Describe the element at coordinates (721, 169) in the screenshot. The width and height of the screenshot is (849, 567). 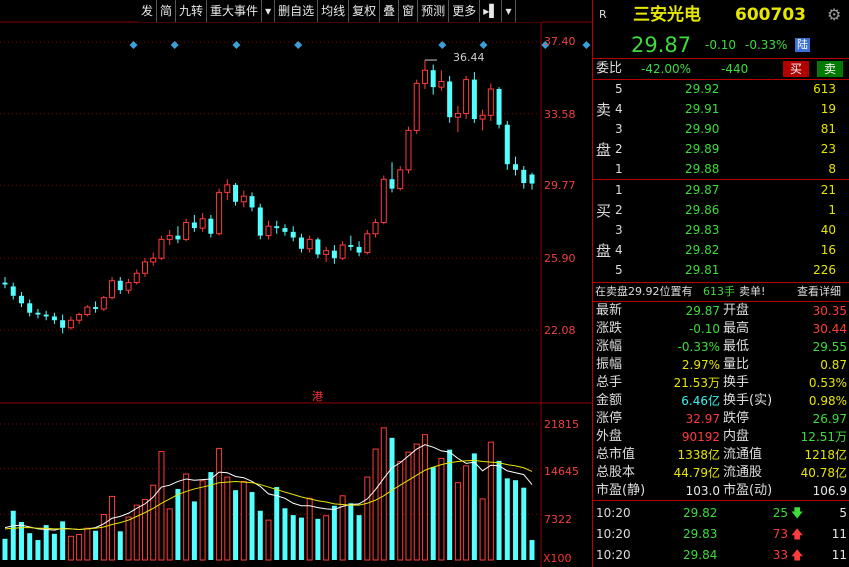
I see `sell_side-level-row: 1 29.88 8` at that location.